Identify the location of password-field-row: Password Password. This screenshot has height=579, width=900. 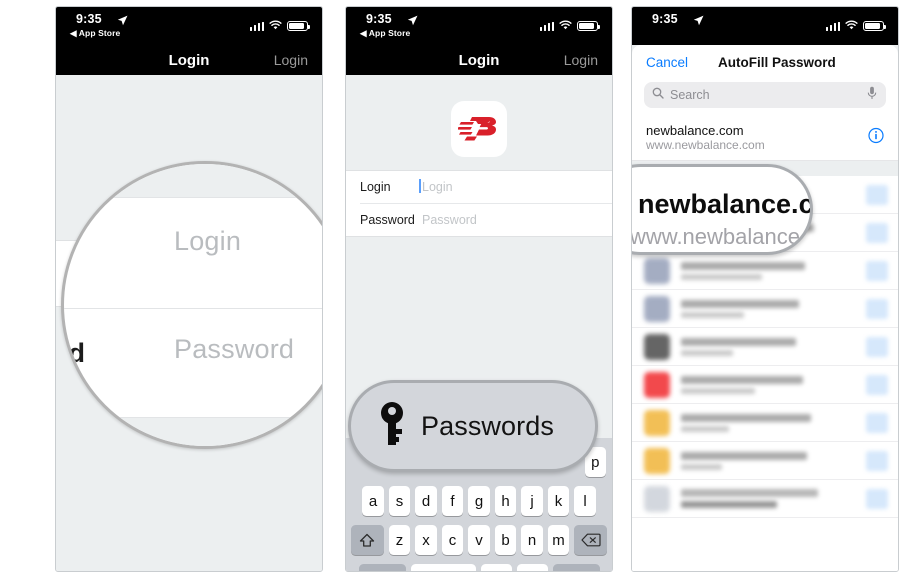
(479, 220).